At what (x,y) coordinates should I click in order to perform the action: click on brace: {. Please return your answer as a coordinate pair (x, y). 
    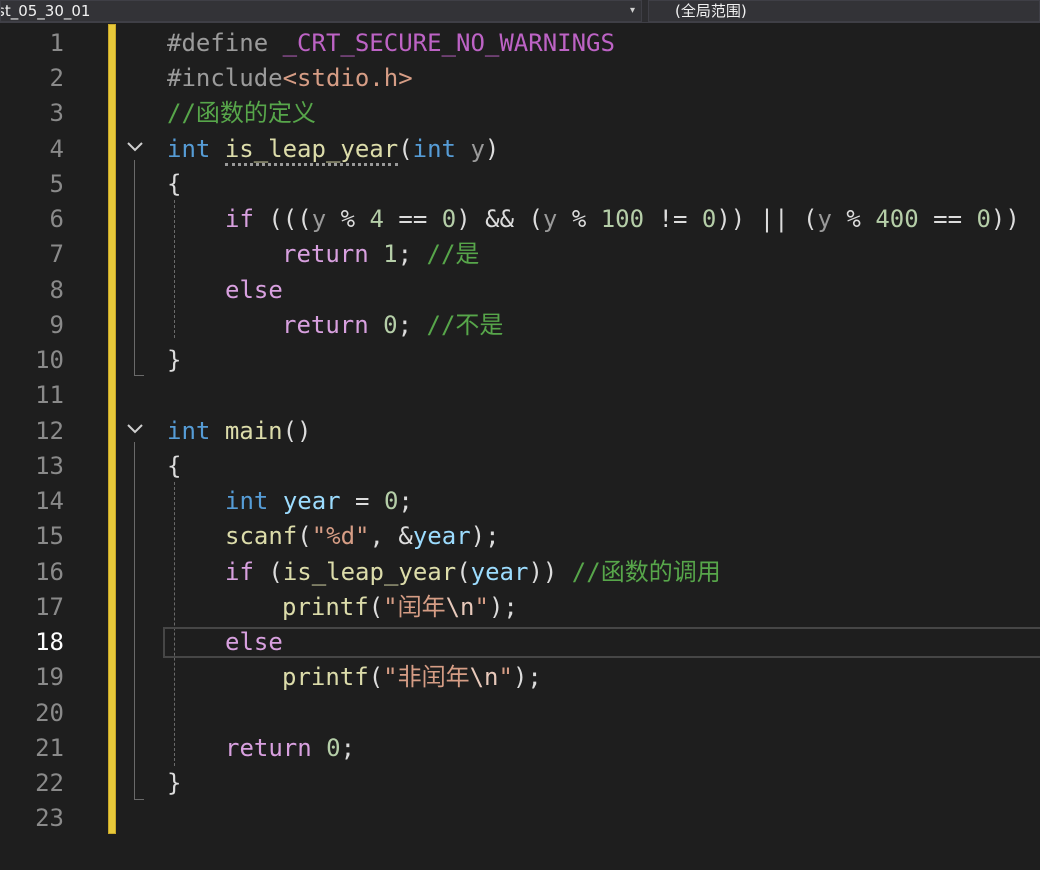
    Looking at the image, I should click on (174, 466).